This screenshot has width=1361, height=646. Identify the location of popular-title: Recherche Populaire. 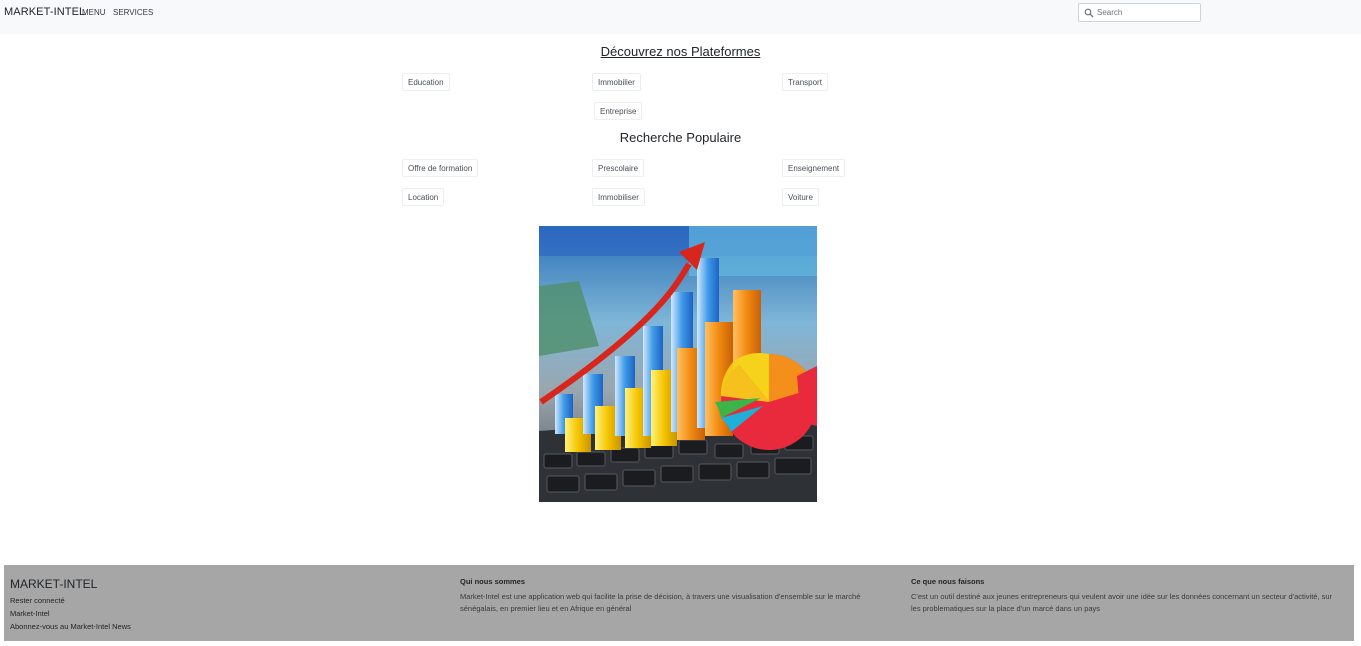
(680, 137).